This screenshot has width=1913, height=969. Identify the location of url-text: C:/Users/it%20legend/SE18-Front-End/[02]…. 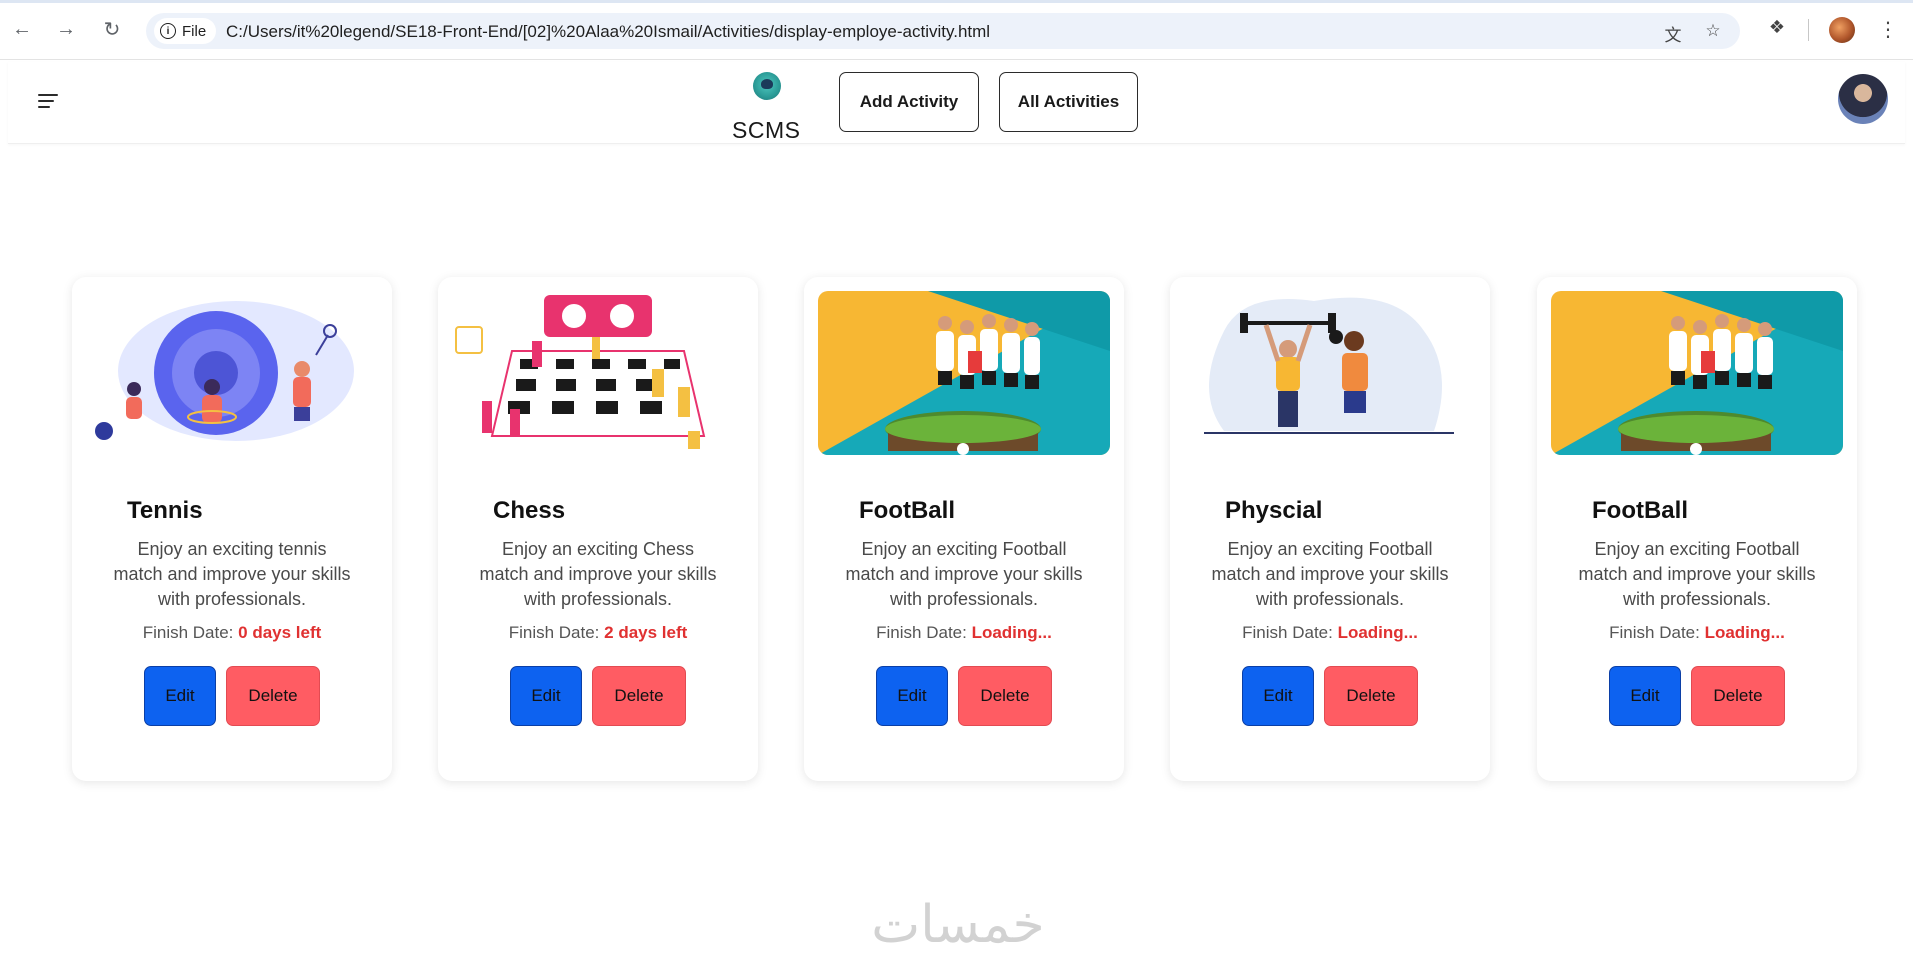
(608, 32).